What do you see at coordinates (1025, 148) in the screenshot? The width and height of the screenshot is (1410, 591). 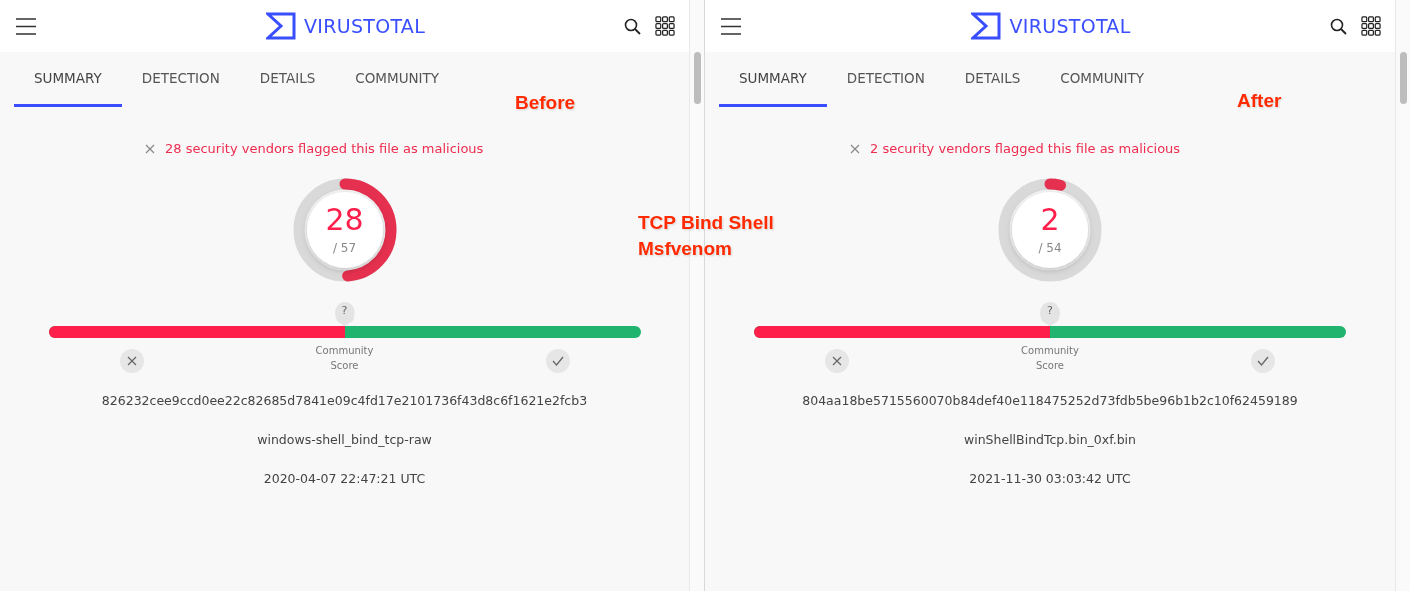 I see `detection-alert-message: 2 security vendors flagged this file as malicious` at bounding box center [1025, 148].